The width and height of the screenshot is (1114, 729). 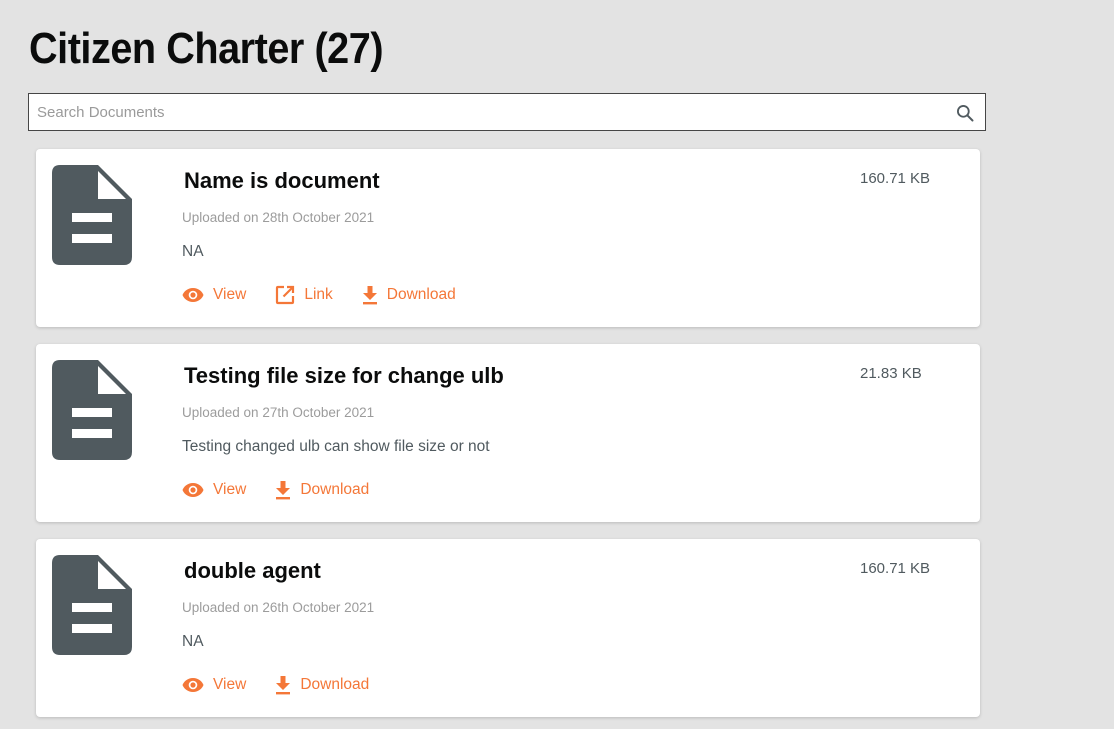 What do you see at coordinates (278, 412) in the screenshot?
I see `document-upload-date: Uploaded on 27th October 2021` at bounding box center [278, 412].